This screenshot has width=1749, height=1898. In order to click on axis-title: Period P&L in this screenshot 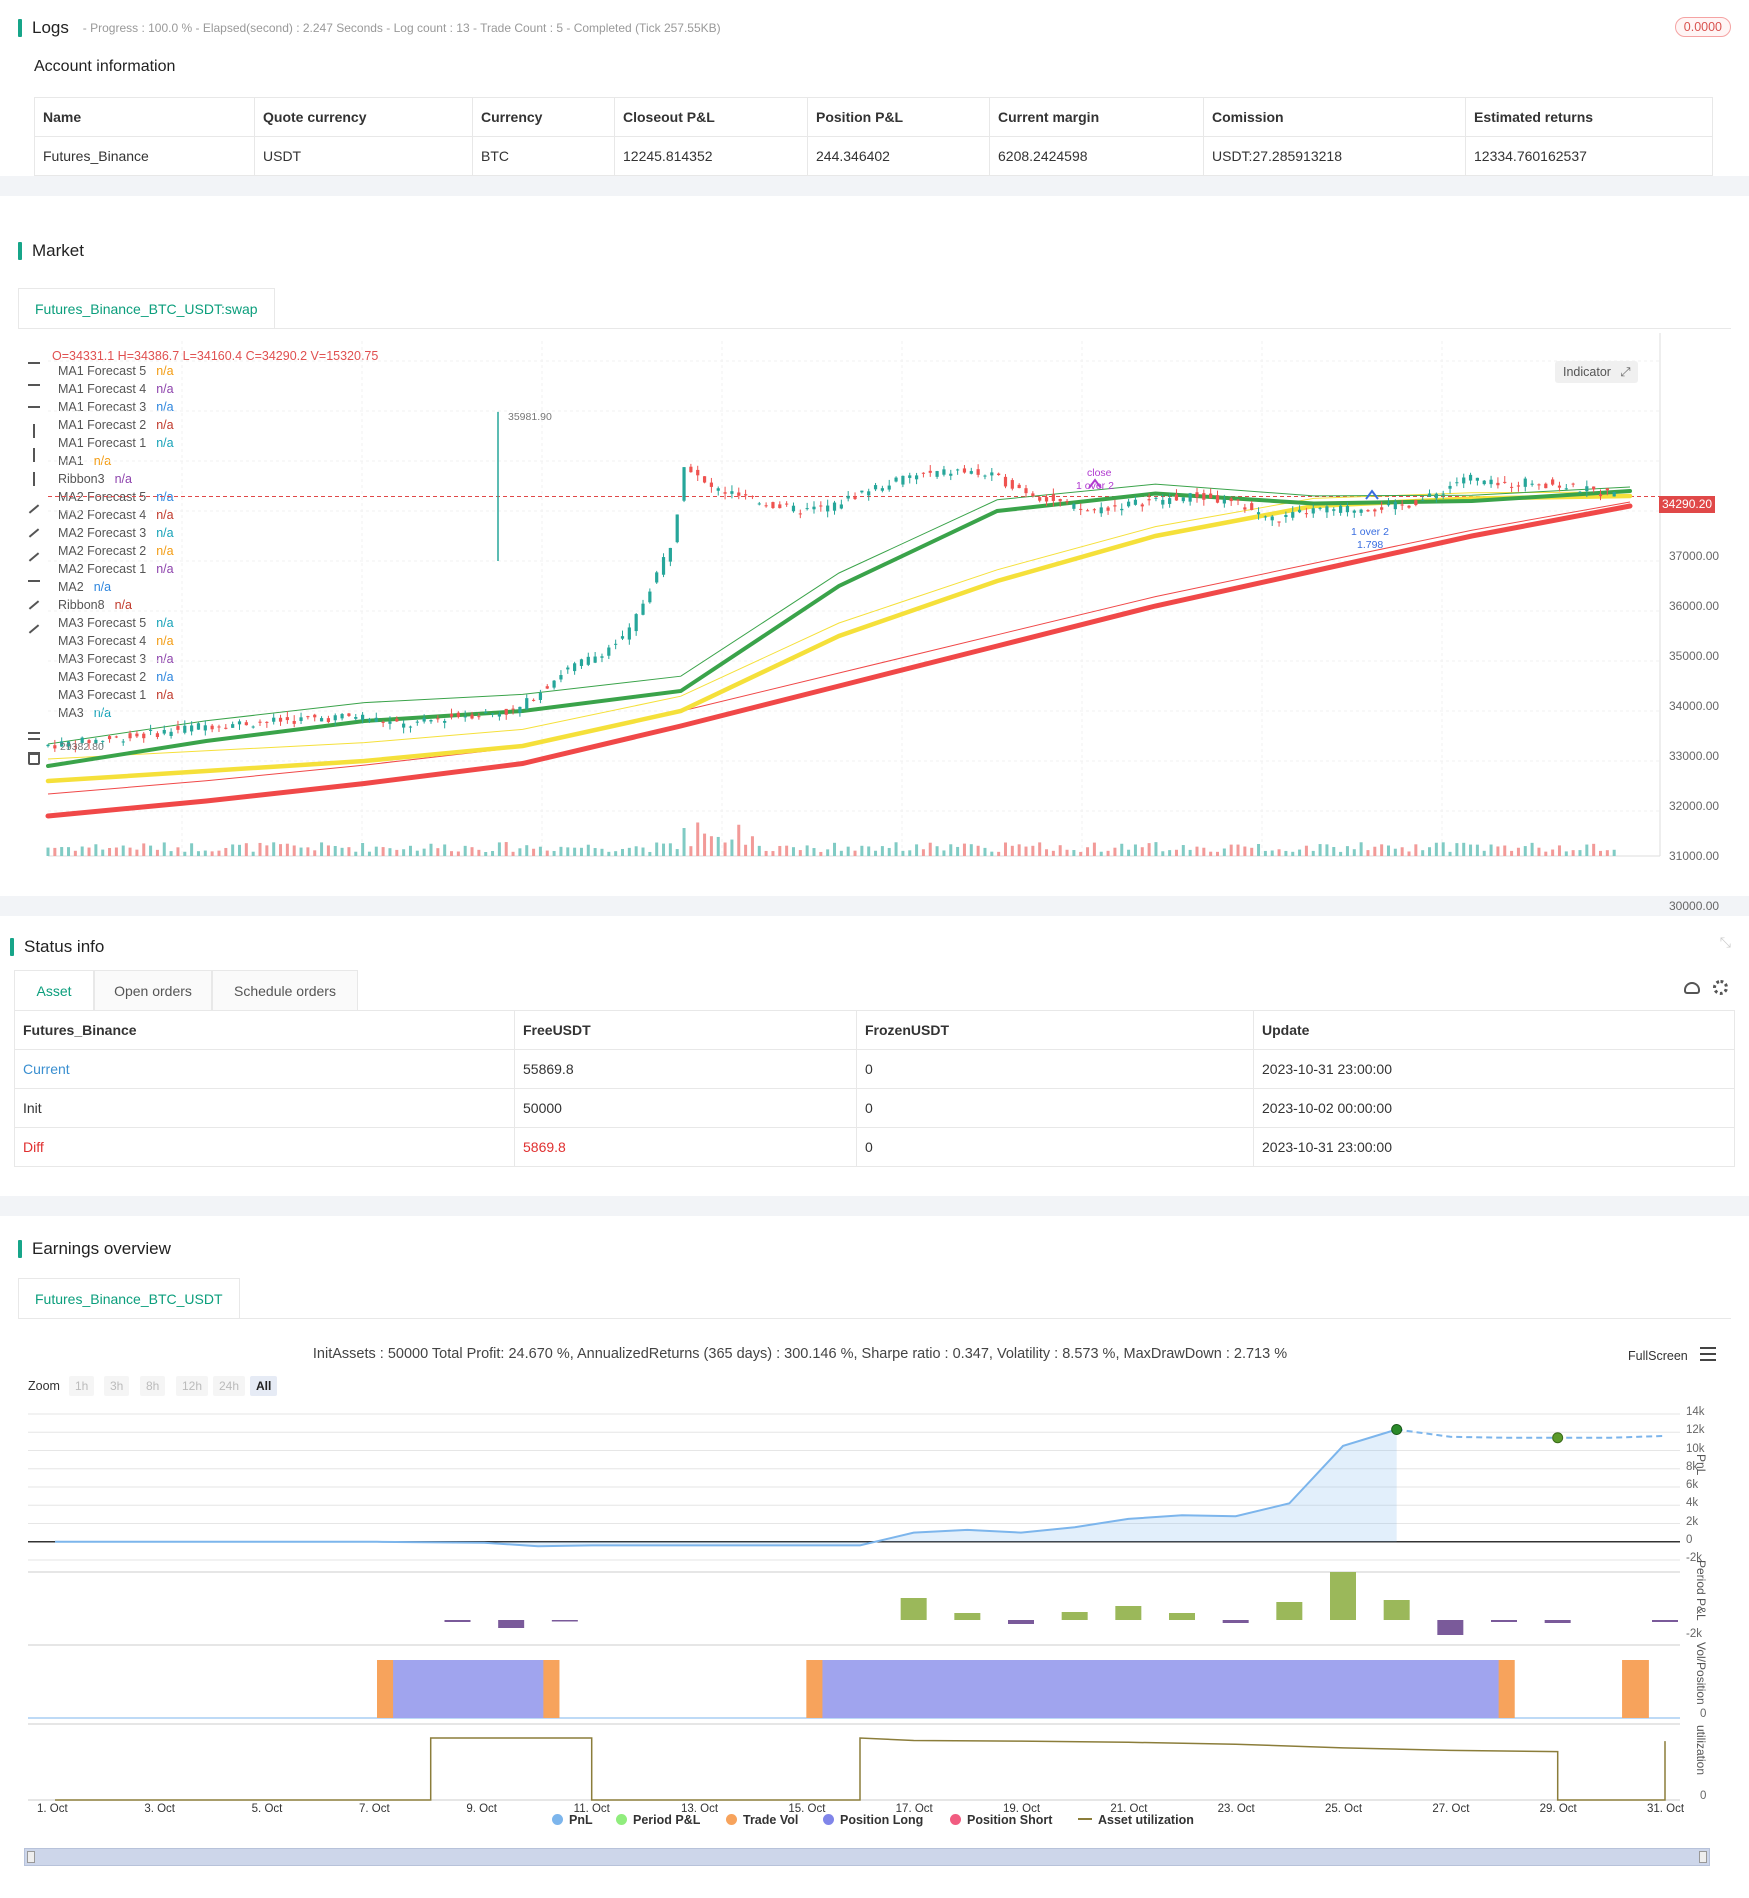, I will do `click(1701, 1590)`.